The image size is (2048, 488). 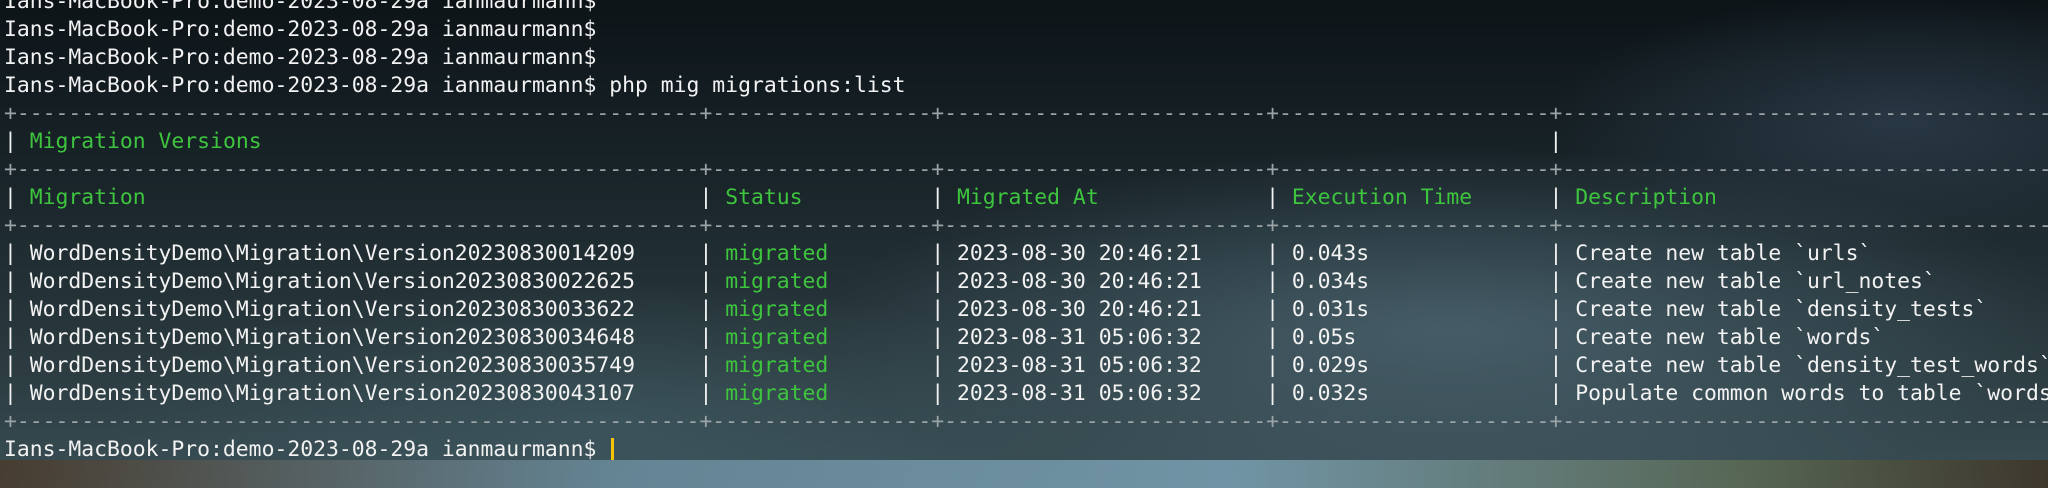 What do you see at coordinates (783, 141) in the screenshot?
I see `table-title: Migration Versions` at bounding box center [783, 141].